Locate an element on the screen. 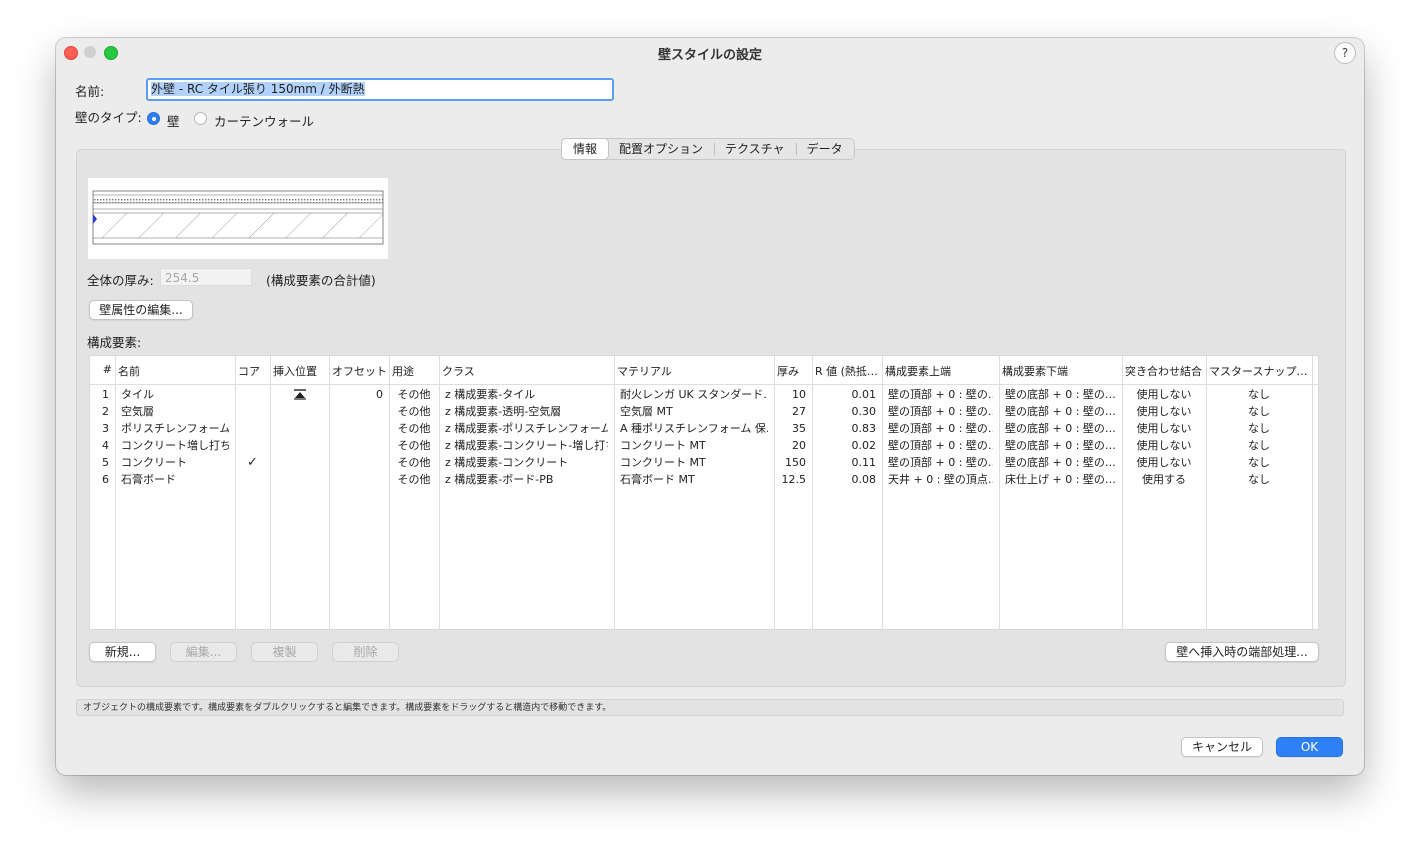 The width and height of the screenshot is (1420, 850). header-divider is located at coordinates (704, 384).